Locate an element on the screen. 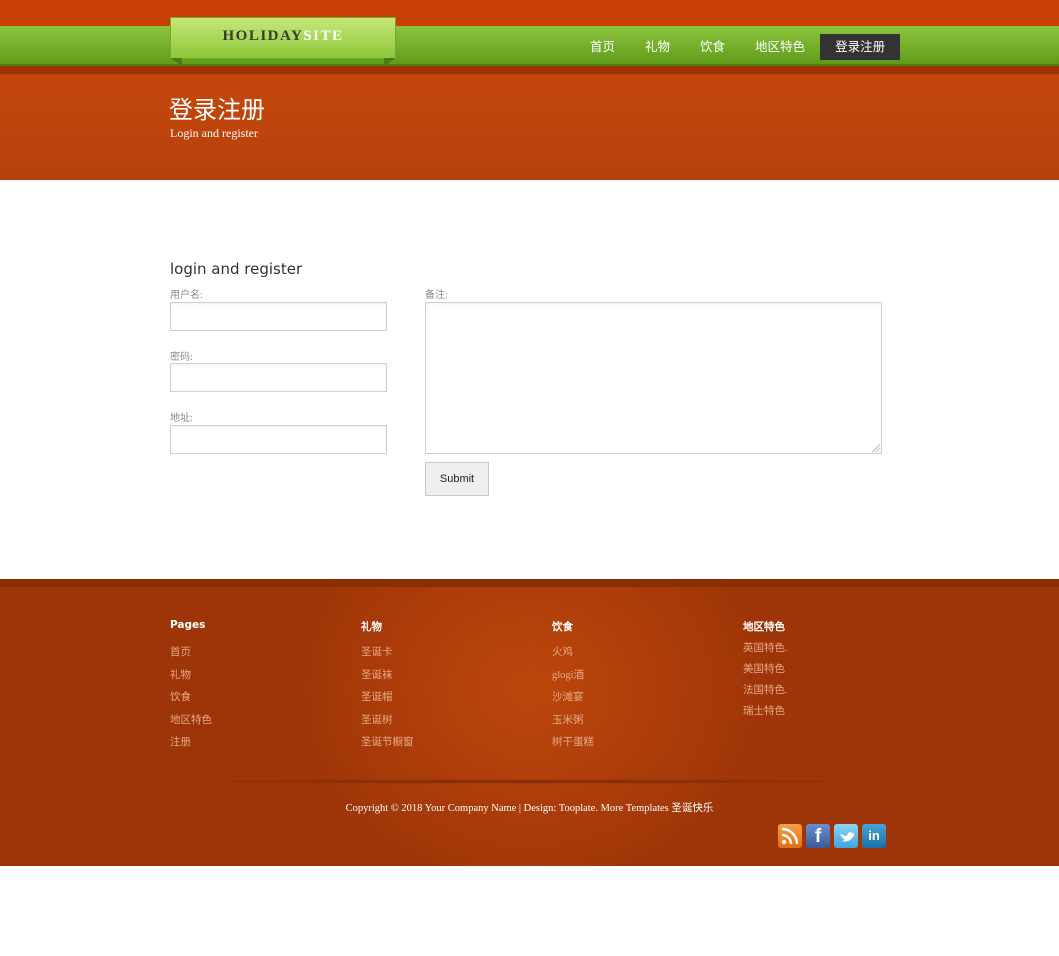 The width and height of the screenshot is (1059, 956). page-subtitle: Login and register is located at coordinates (214, 133).